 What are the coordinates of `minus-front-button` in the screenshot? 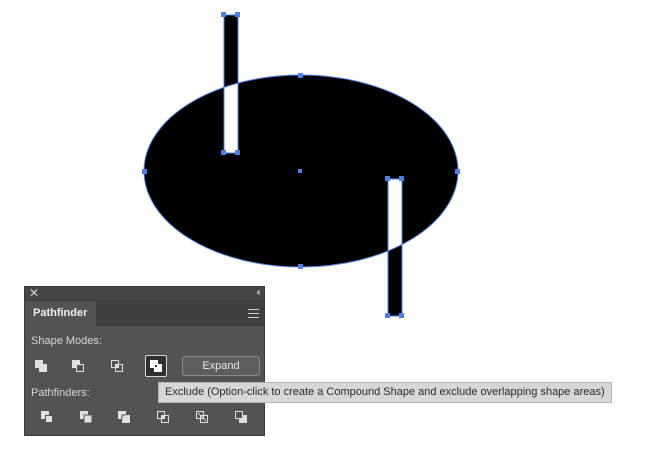 It's located at (78, 366).